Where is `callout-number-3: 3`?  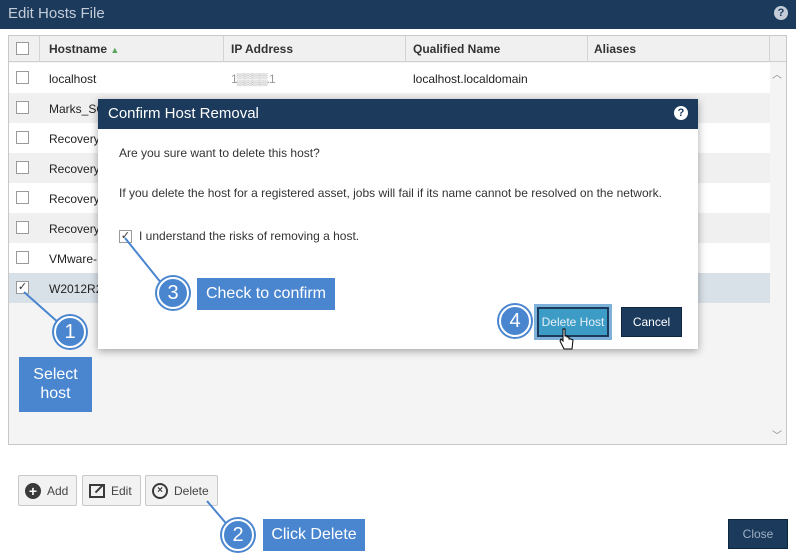
callout-number-3: 3 is located at coordinates (173, 293).